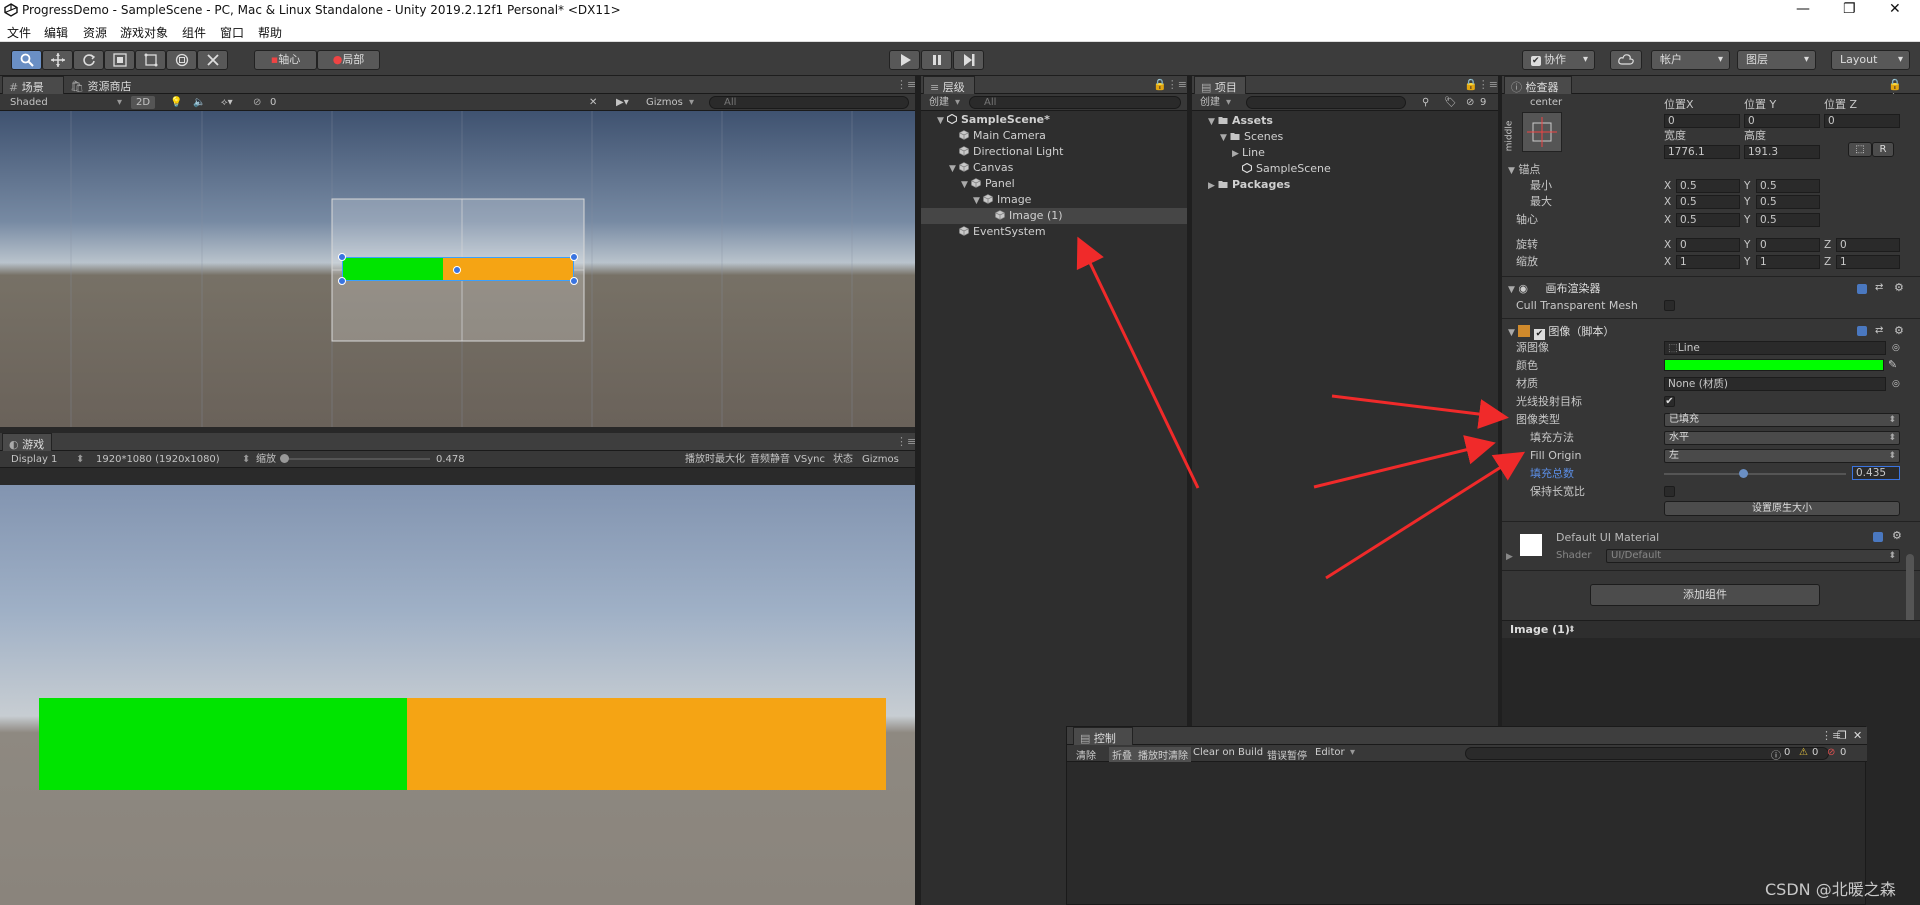 Image resolution: width=1920 pixels, height=905 pixels. I want to click on watermark: CSDN @北暖之森, so click(1830, 889).